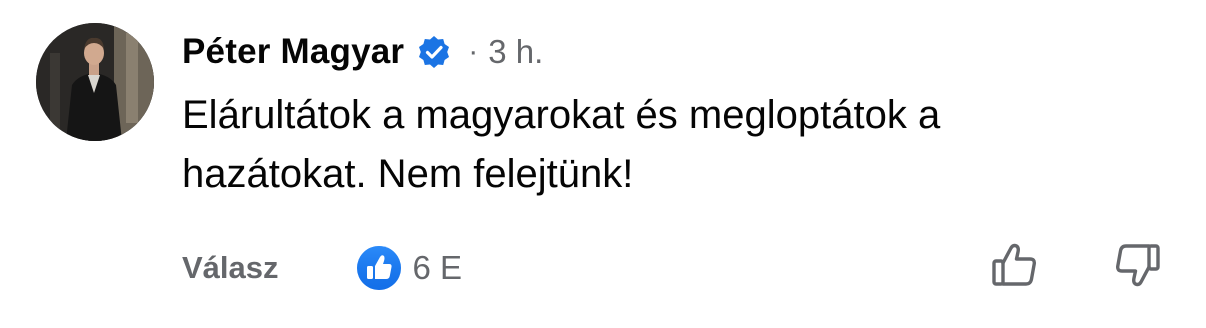 The width and height of the screenshot is (1206, 328). Describe the element at coordinates (1015, 265) in the screenshot. I see `thumbs-up-outline-icon` at that location.